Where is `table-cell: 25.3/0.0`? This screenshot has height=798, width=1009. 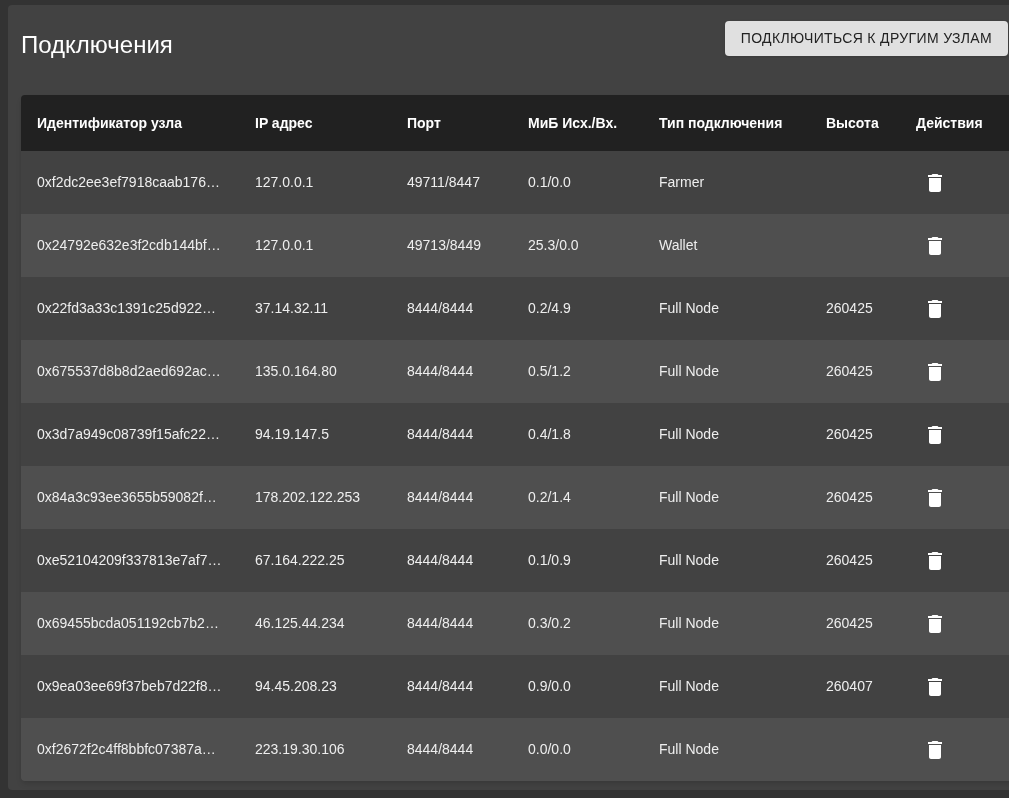 table-cell: 25.3/0.0 is located at coordinates (553, 245).